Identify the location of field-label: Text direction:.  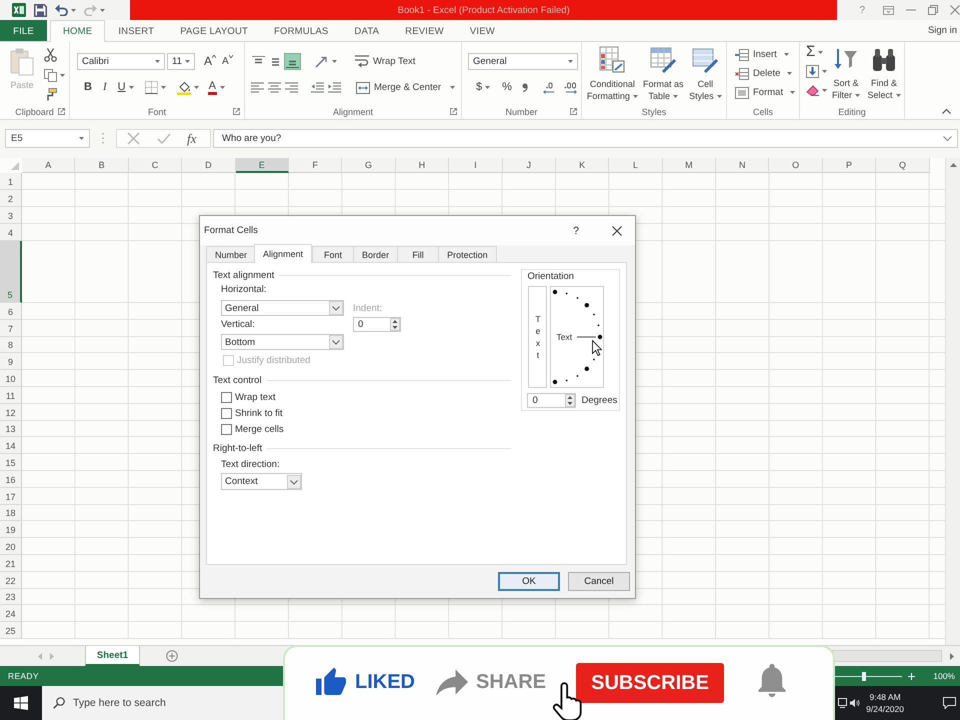
(250, 465).